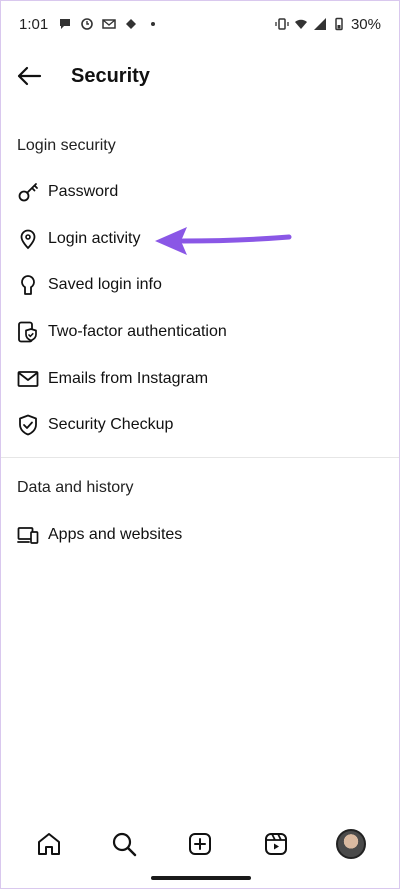 The width and height of the screenshot is (400, 889). What do you see at coordinates (282, 24) in the screenshot?
I see `vibrate-icon` at bounding box center [282, 24].